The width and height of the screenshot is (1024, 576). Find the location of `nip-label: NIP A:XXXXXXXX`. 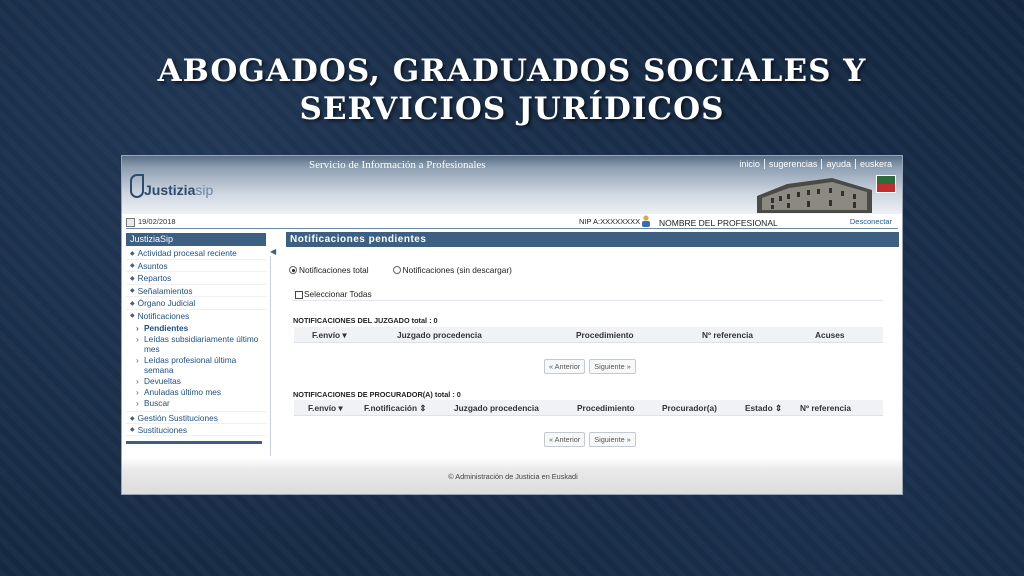

nip-label: NIP A:XXXXXXXX is located at coordinates (610, 221).